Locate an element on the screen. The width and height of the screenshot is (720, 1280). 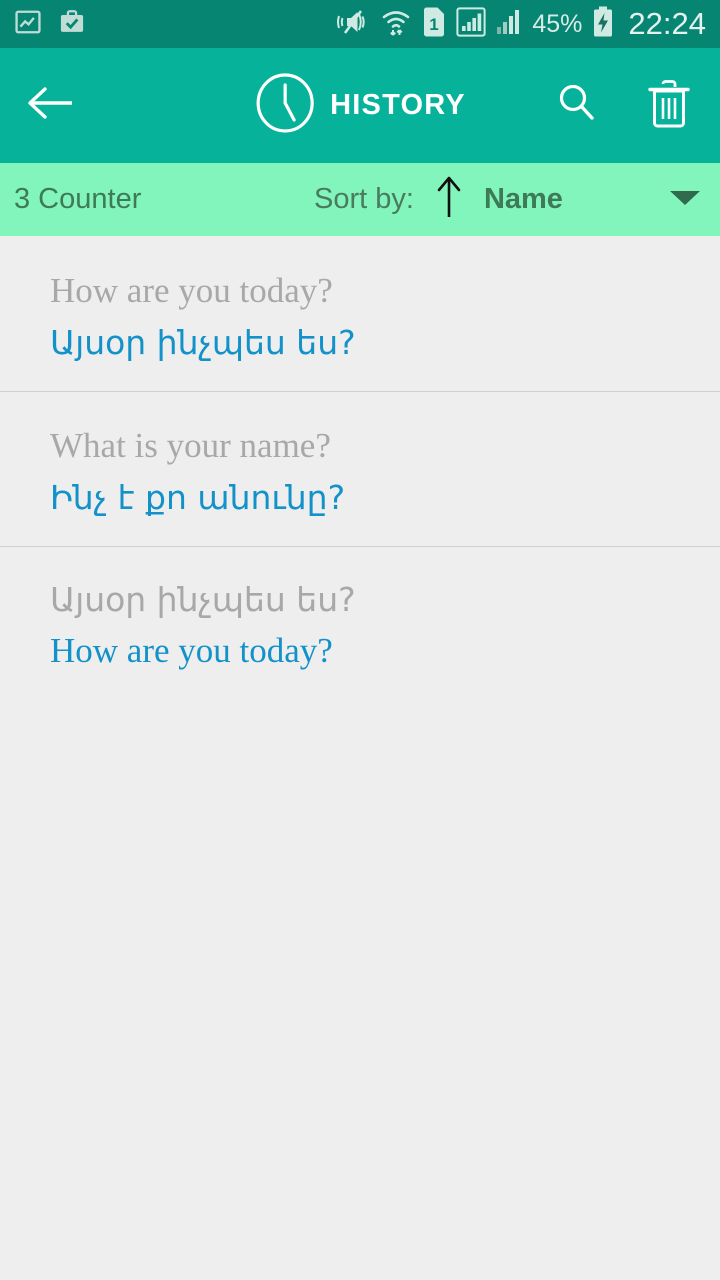
arrow-left-icon is located at coordinates (52, 105).